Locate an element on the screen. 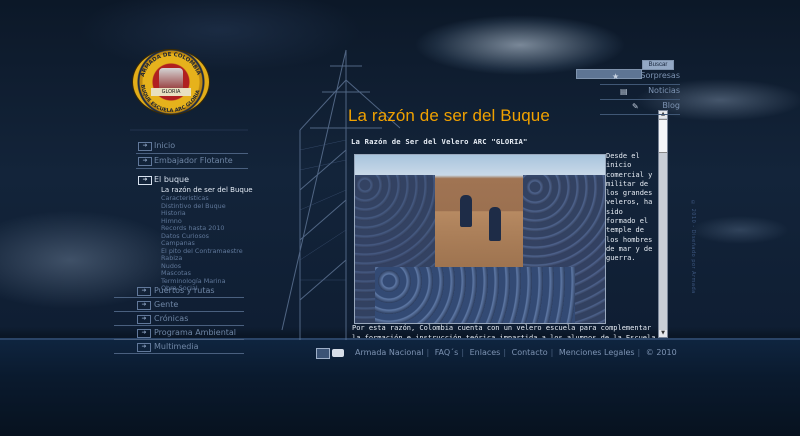 The image size is (800, 436). menu-item-label: Embajador Flotante is located at coordinates (193, 160).